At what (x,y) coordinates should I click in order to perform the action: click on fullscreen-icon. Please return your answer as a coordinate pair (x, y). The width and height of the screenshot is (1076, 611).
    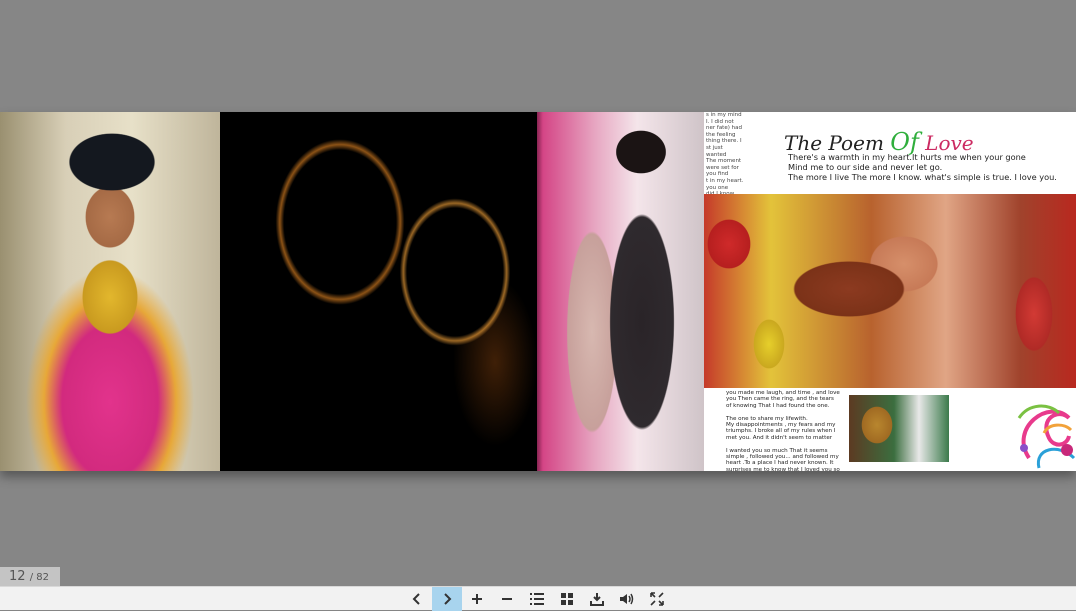
    Looking at the image, I should click on (657, 599).